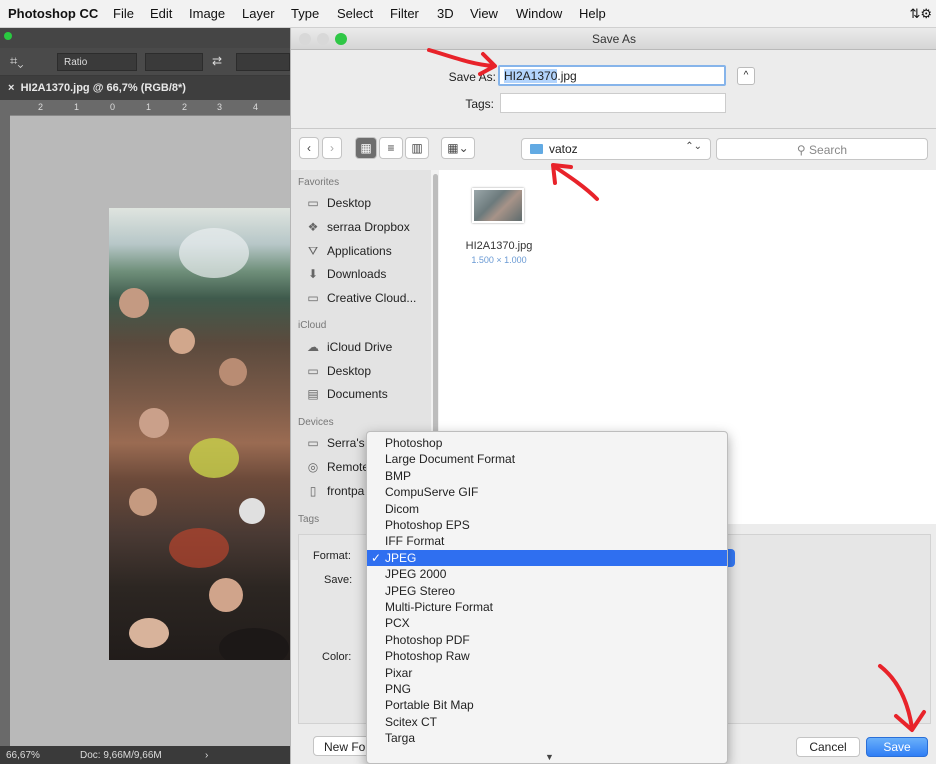 This screenshot has width=936, height=764. I want to click on format-option: Targa, so click(547, 738).